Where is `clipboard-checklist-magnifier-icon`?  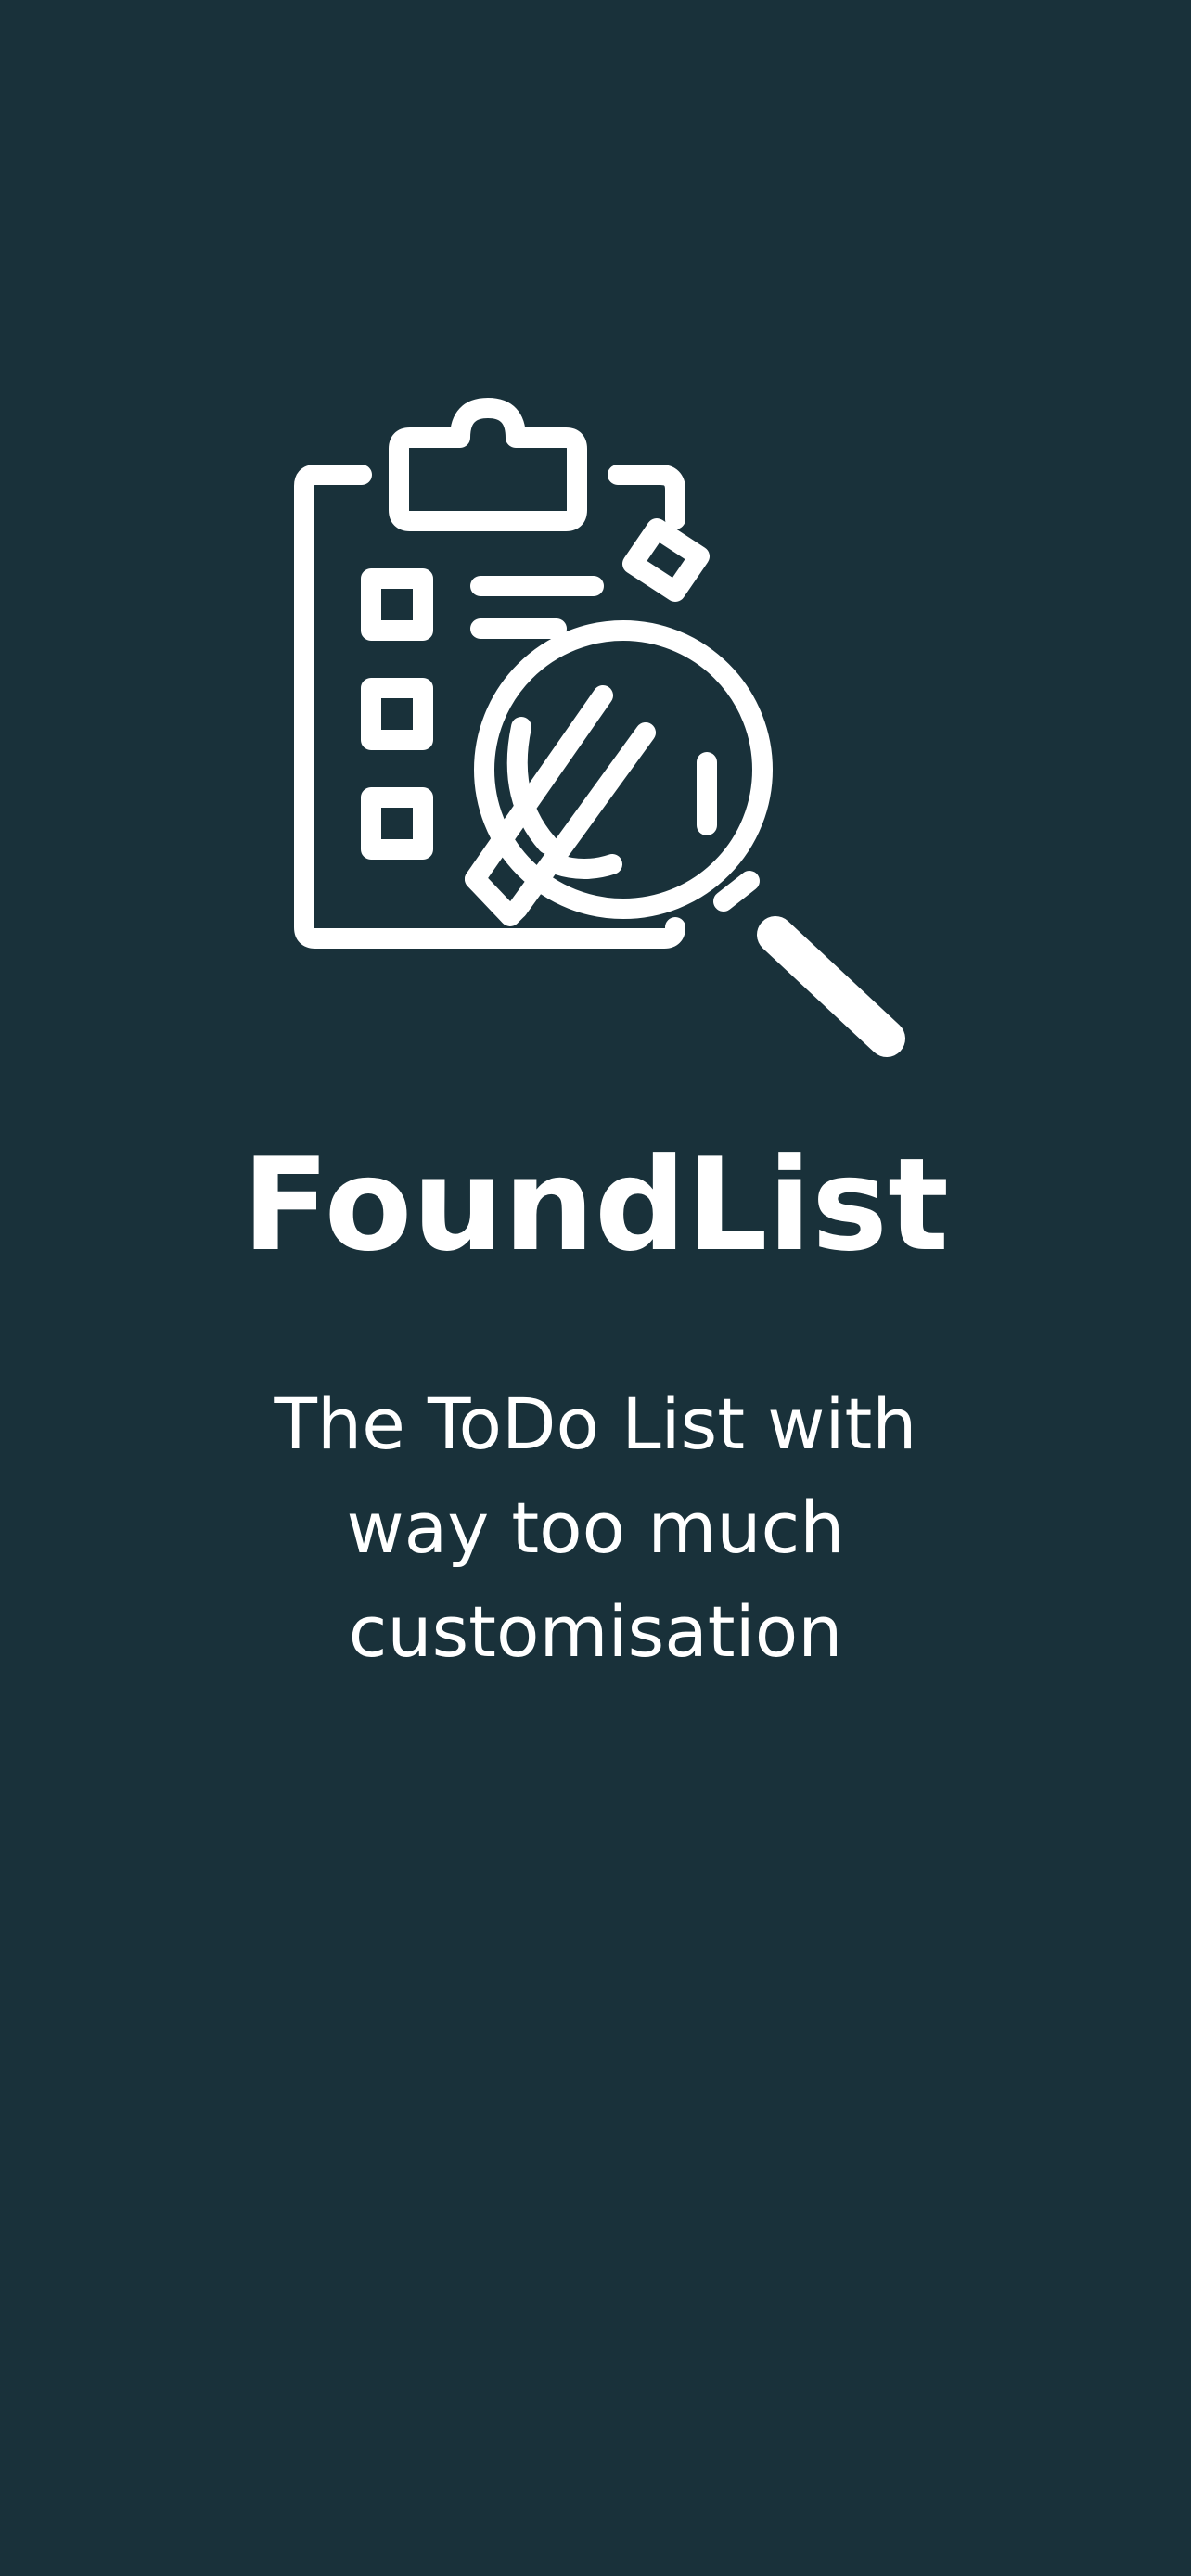
clipboard-checklist-magnifier-icon is located at coordinates (612, 732).